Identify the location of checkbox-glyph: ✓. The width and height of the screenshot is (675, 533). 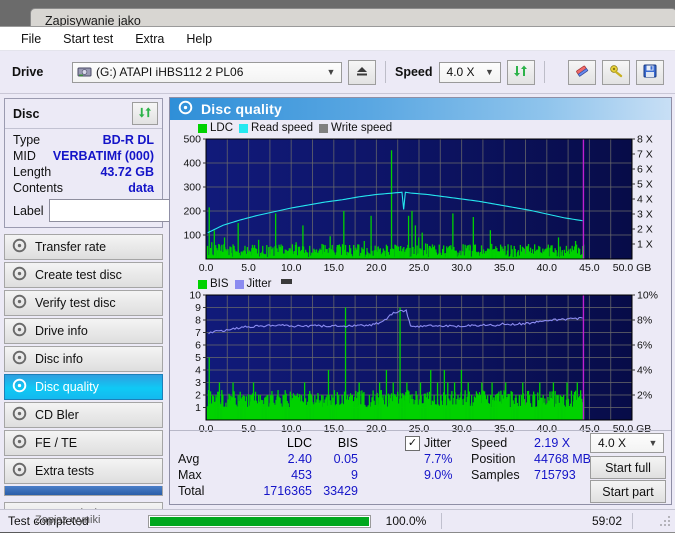
(412, 443).